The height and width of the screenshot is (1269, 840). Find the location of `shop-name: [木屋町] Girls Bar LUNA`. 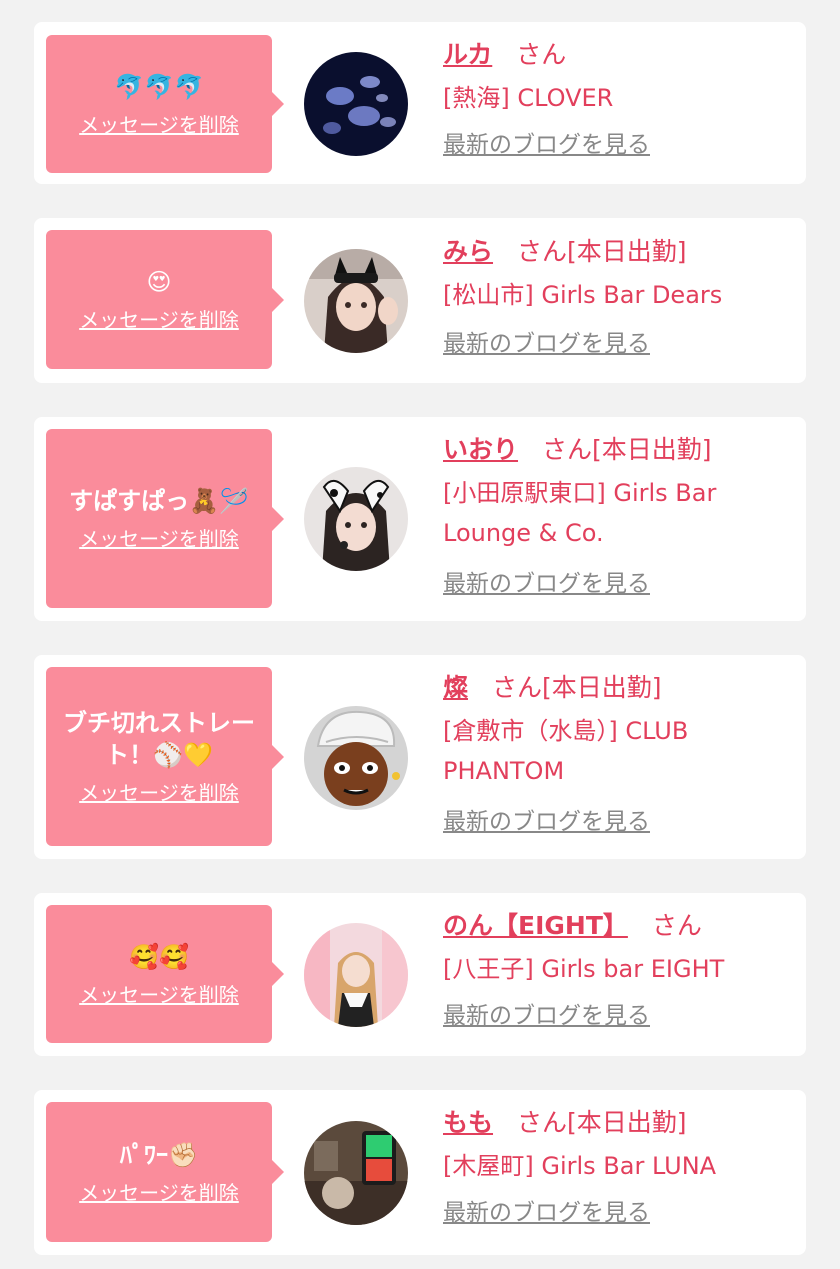

shop-name: [木屋町] Girls Bar LUNA is located at coordinates (580, 1166).